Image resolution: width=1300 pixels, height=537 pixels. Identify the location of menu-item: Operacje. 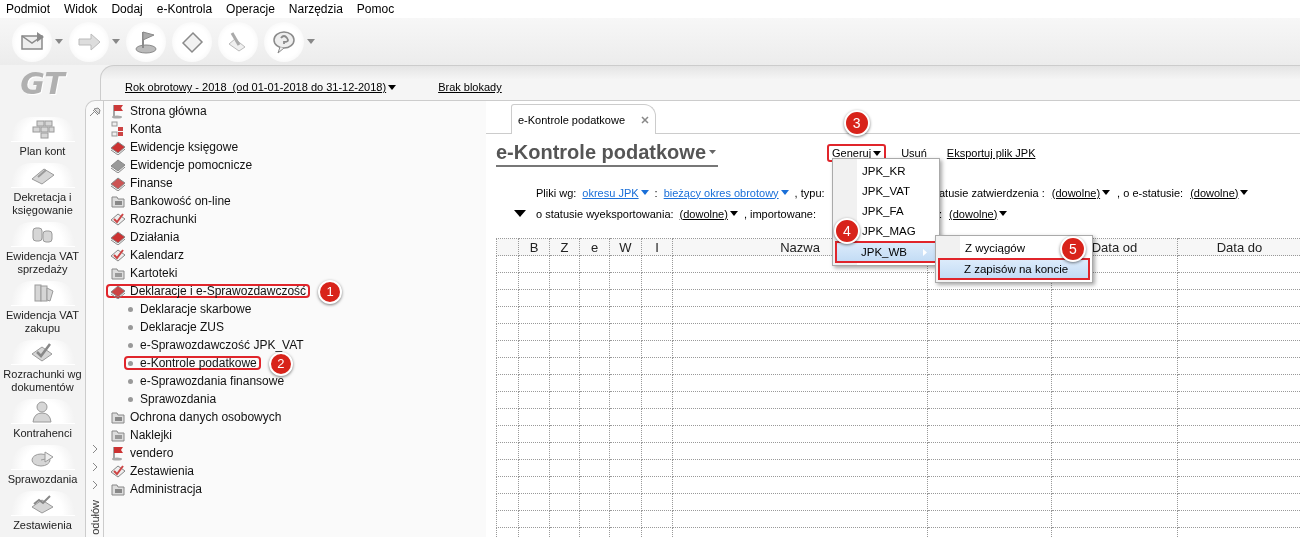
(250, 9).